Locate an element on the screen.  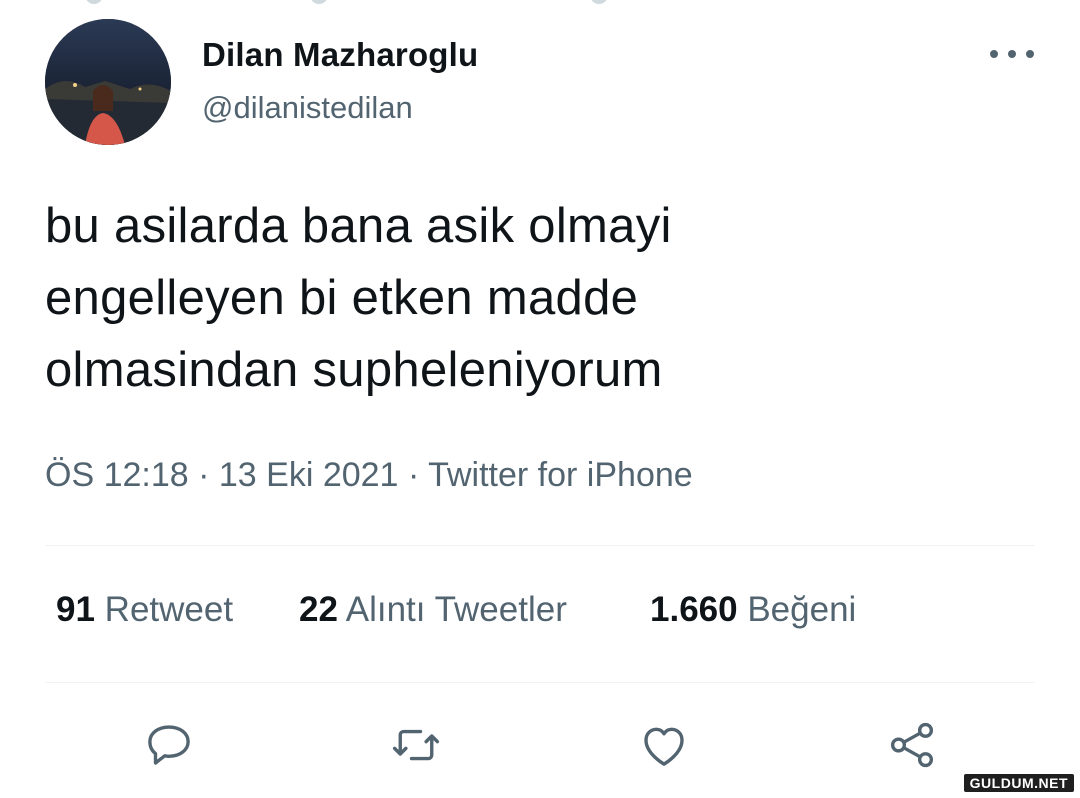
retweets-count: 91 is located at coordinates (75, 609).